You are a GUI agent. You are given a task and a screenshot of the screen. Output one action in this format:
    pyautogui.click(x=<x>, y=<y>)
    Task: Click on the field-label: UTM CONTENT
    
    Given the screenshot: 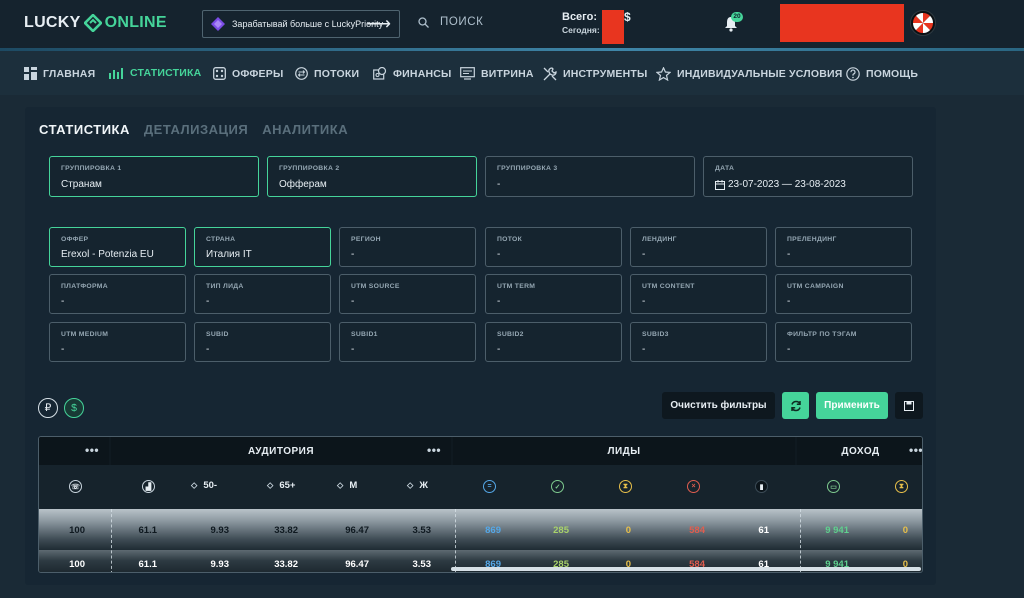 What is the action you would take?
    pyautogui.click(x=668, y=286)
    